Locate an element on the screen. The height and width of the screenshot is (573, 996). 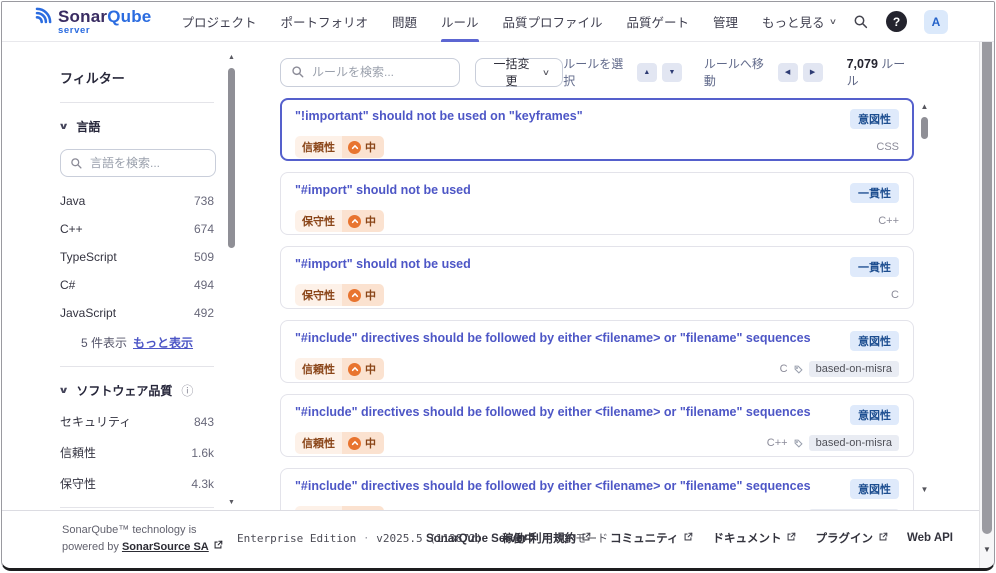
section-language: ∨ 言語 is located at coordinates (136, 126).